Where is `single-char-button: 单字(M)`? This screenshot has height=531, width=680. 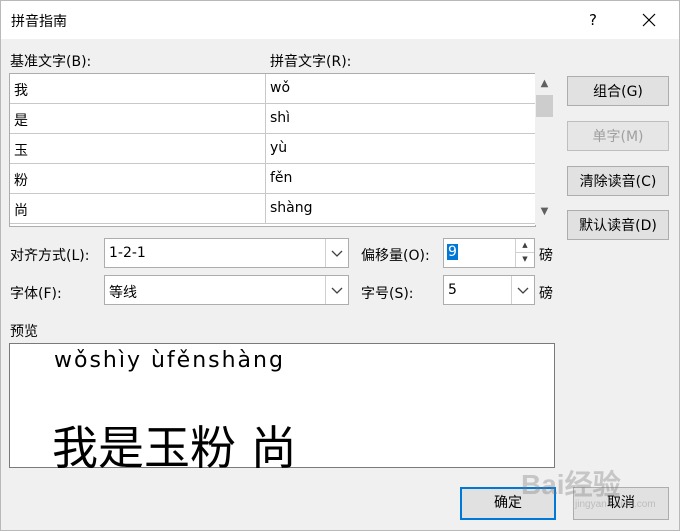
single-char-button: 单字(M) is located at coordinates (618, 136).